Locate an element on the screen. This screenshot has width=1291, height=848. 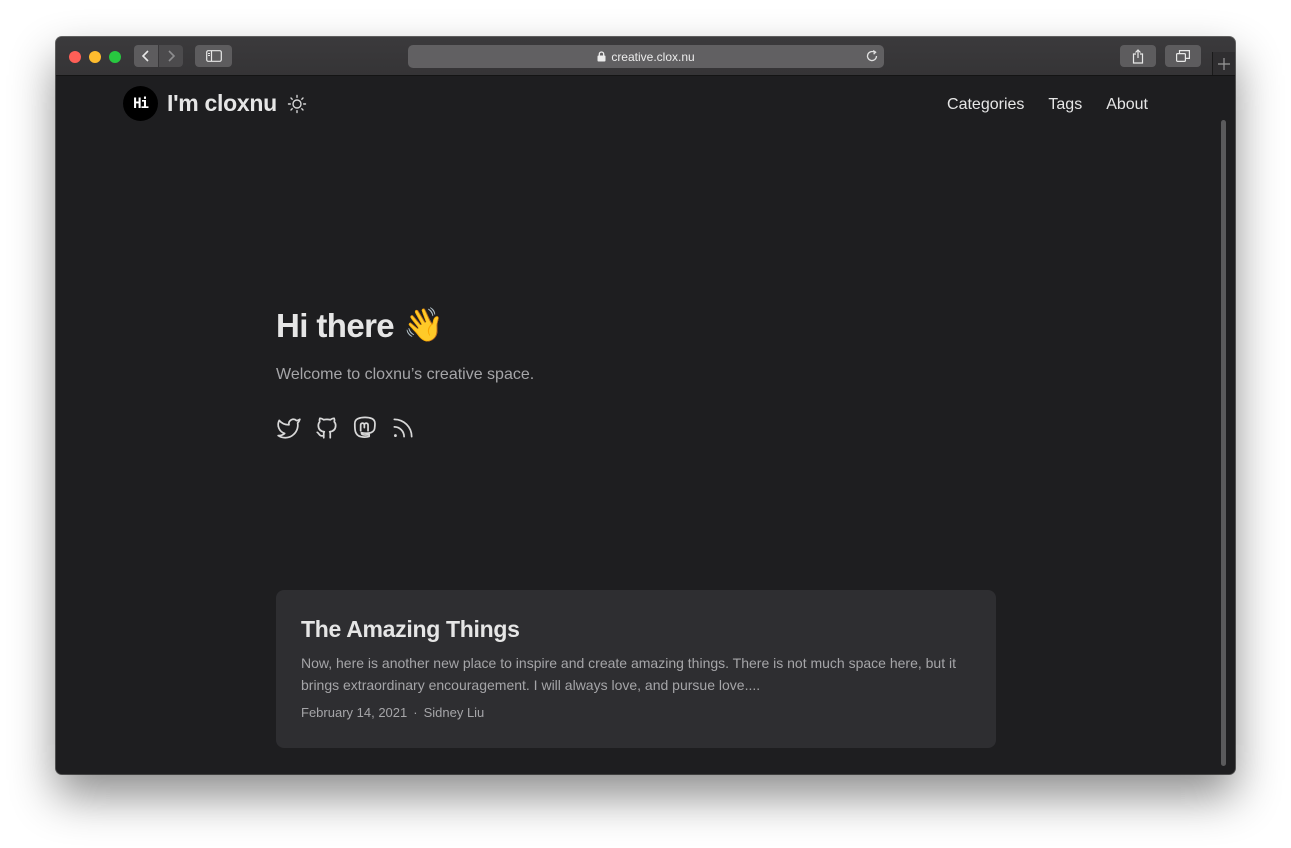
tabs-icon is located at coordinates (1183, 56).